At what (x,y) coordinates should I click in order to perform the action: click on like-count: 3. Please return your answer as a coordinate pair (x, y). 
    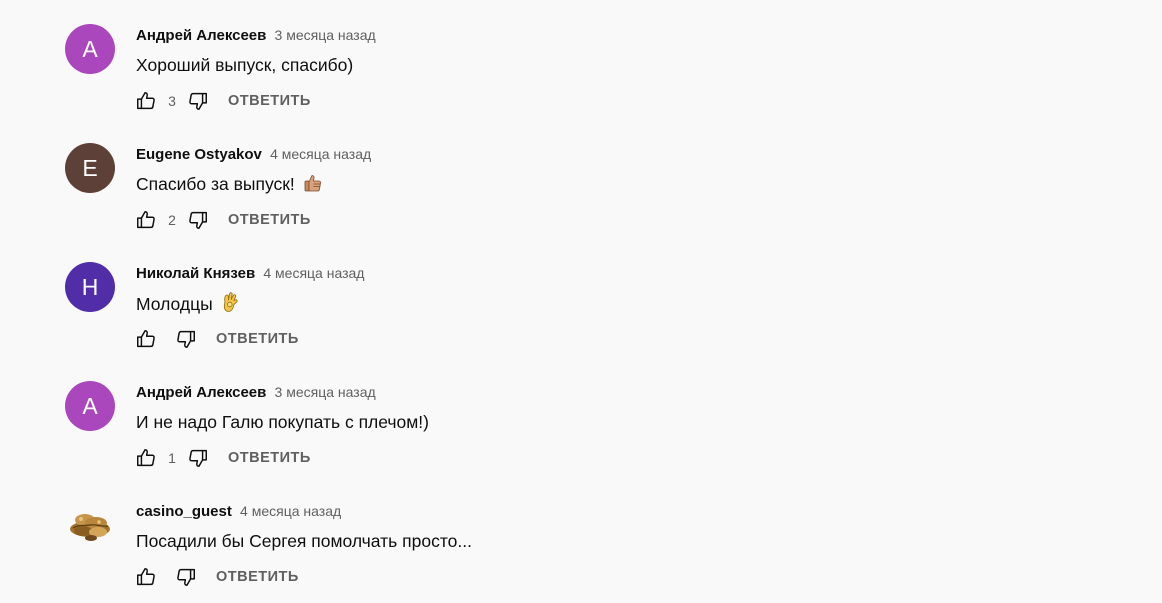
    Looking at the image, I should click on (172, 101).